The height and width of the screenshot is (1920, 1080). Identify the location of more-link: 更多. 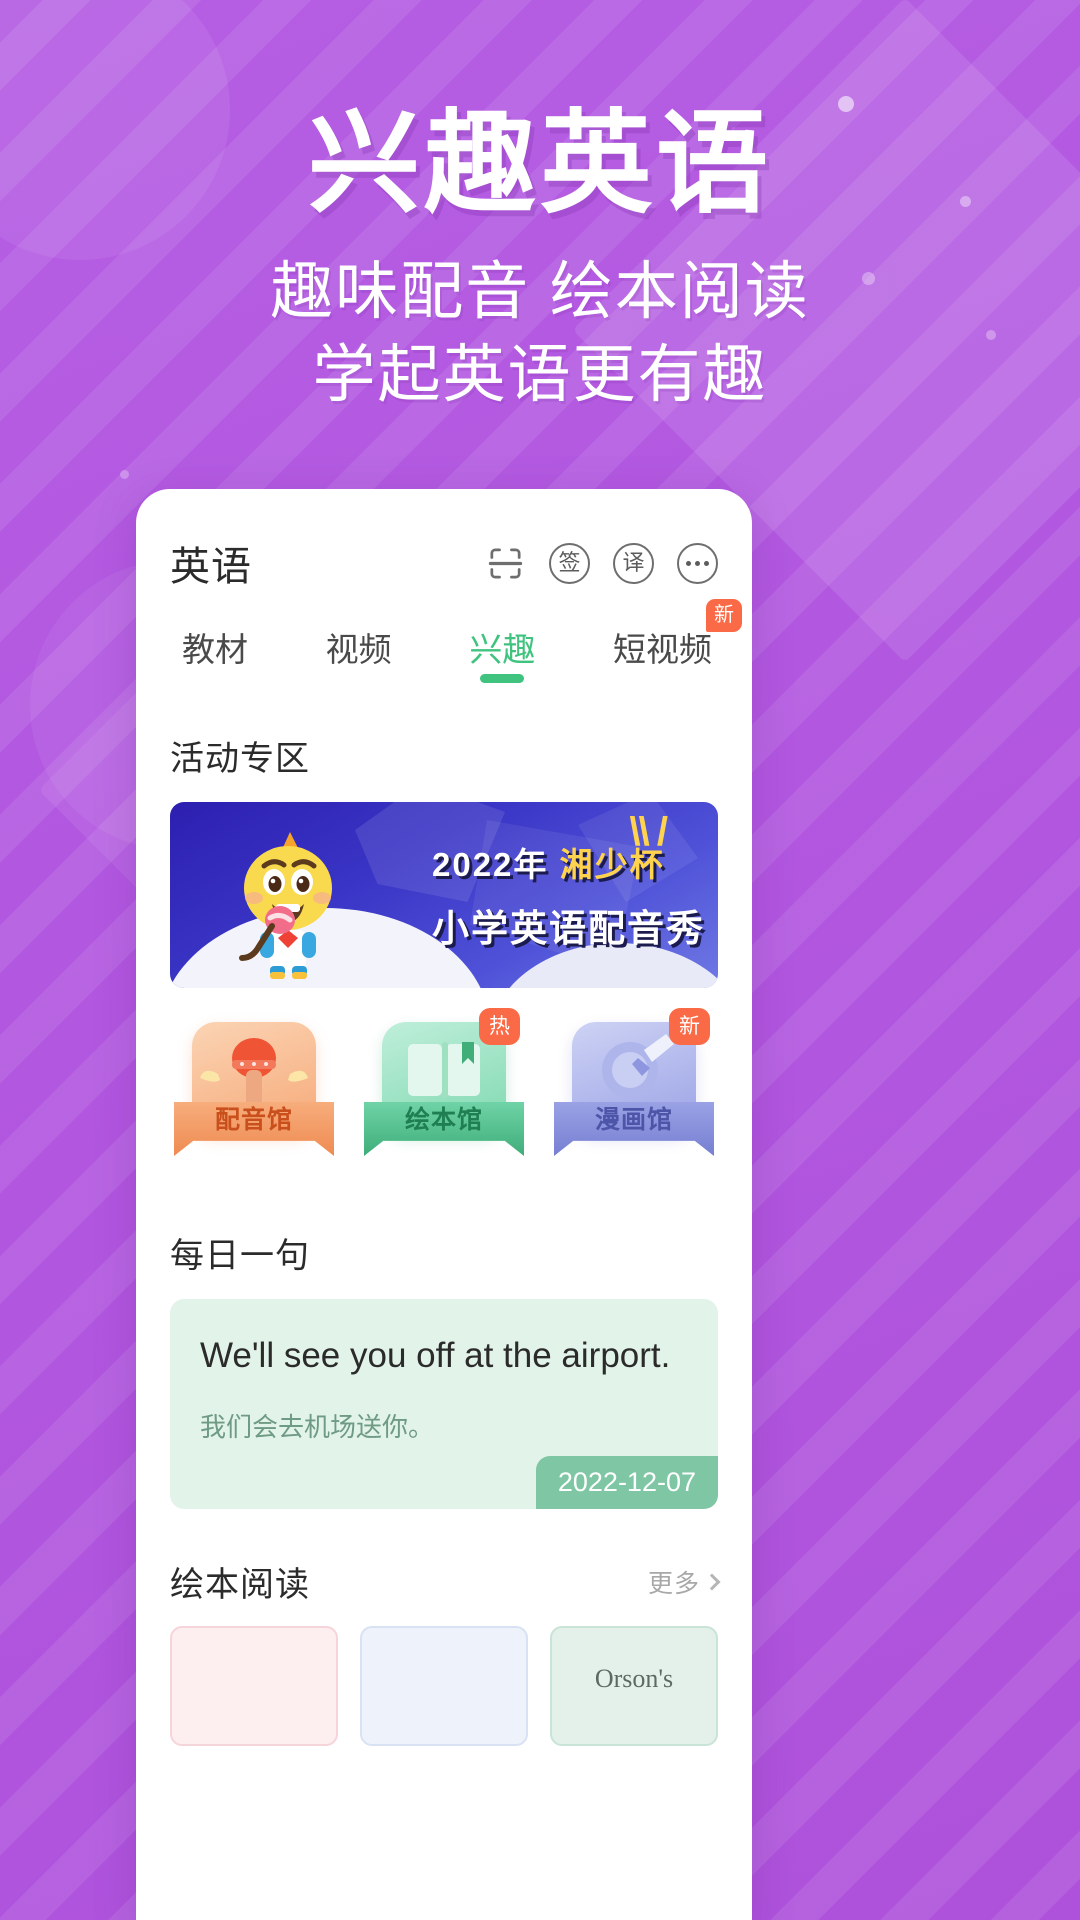
(684, 1582).